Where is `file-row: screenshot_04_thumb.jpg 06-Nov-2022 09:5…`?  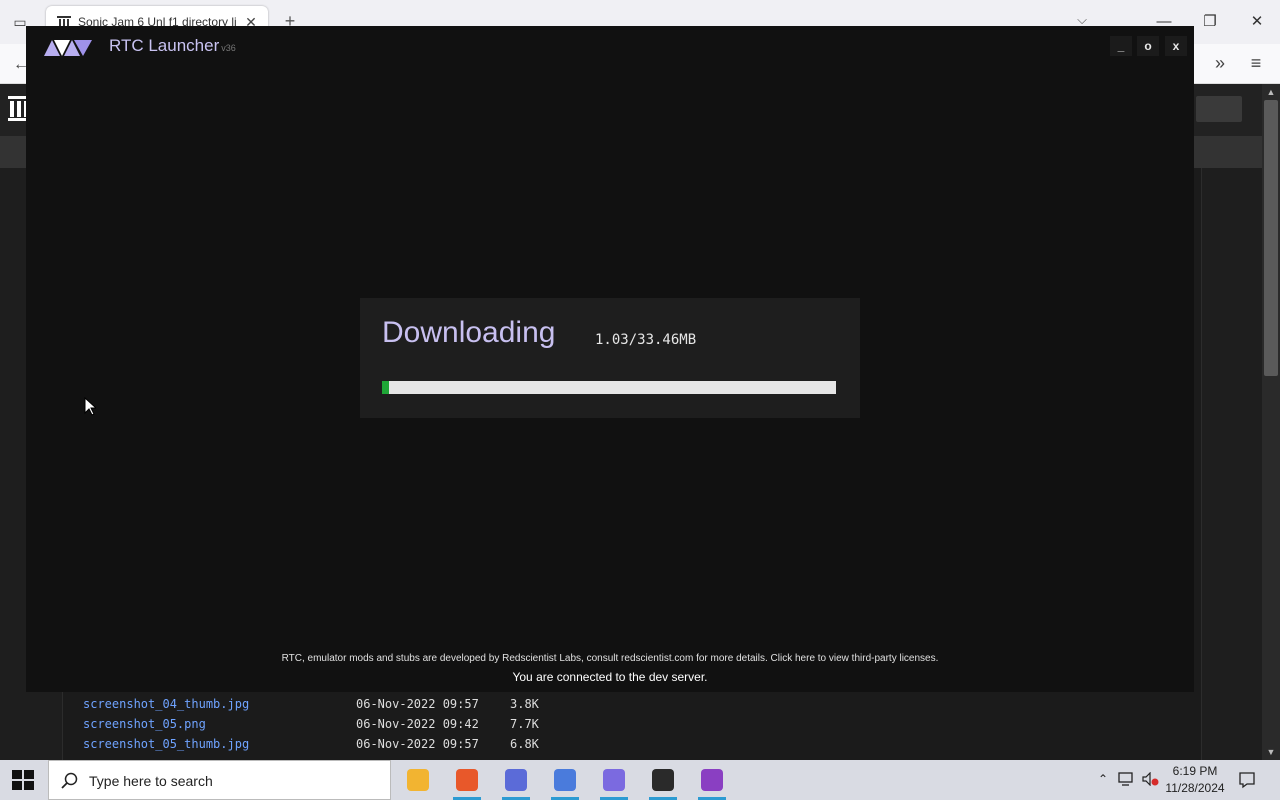 file-row: screenshot_04_thumb.jpg 06-Nov-2022 09:5… is located at coordinates (343, 704).